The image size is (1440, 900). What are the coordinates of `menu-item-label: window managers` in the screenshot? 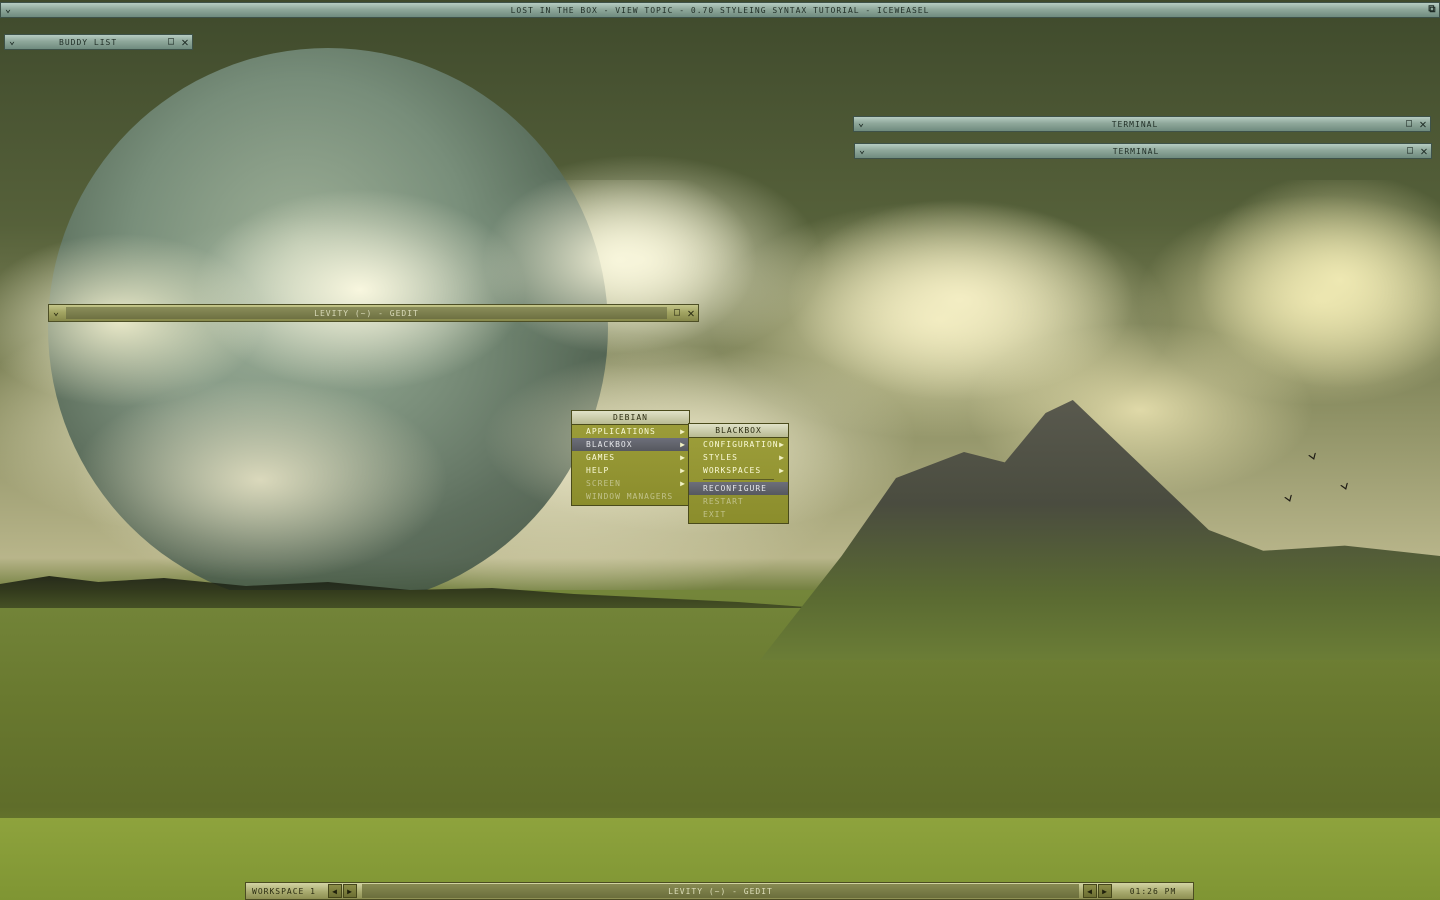 It's located at (630, 496).